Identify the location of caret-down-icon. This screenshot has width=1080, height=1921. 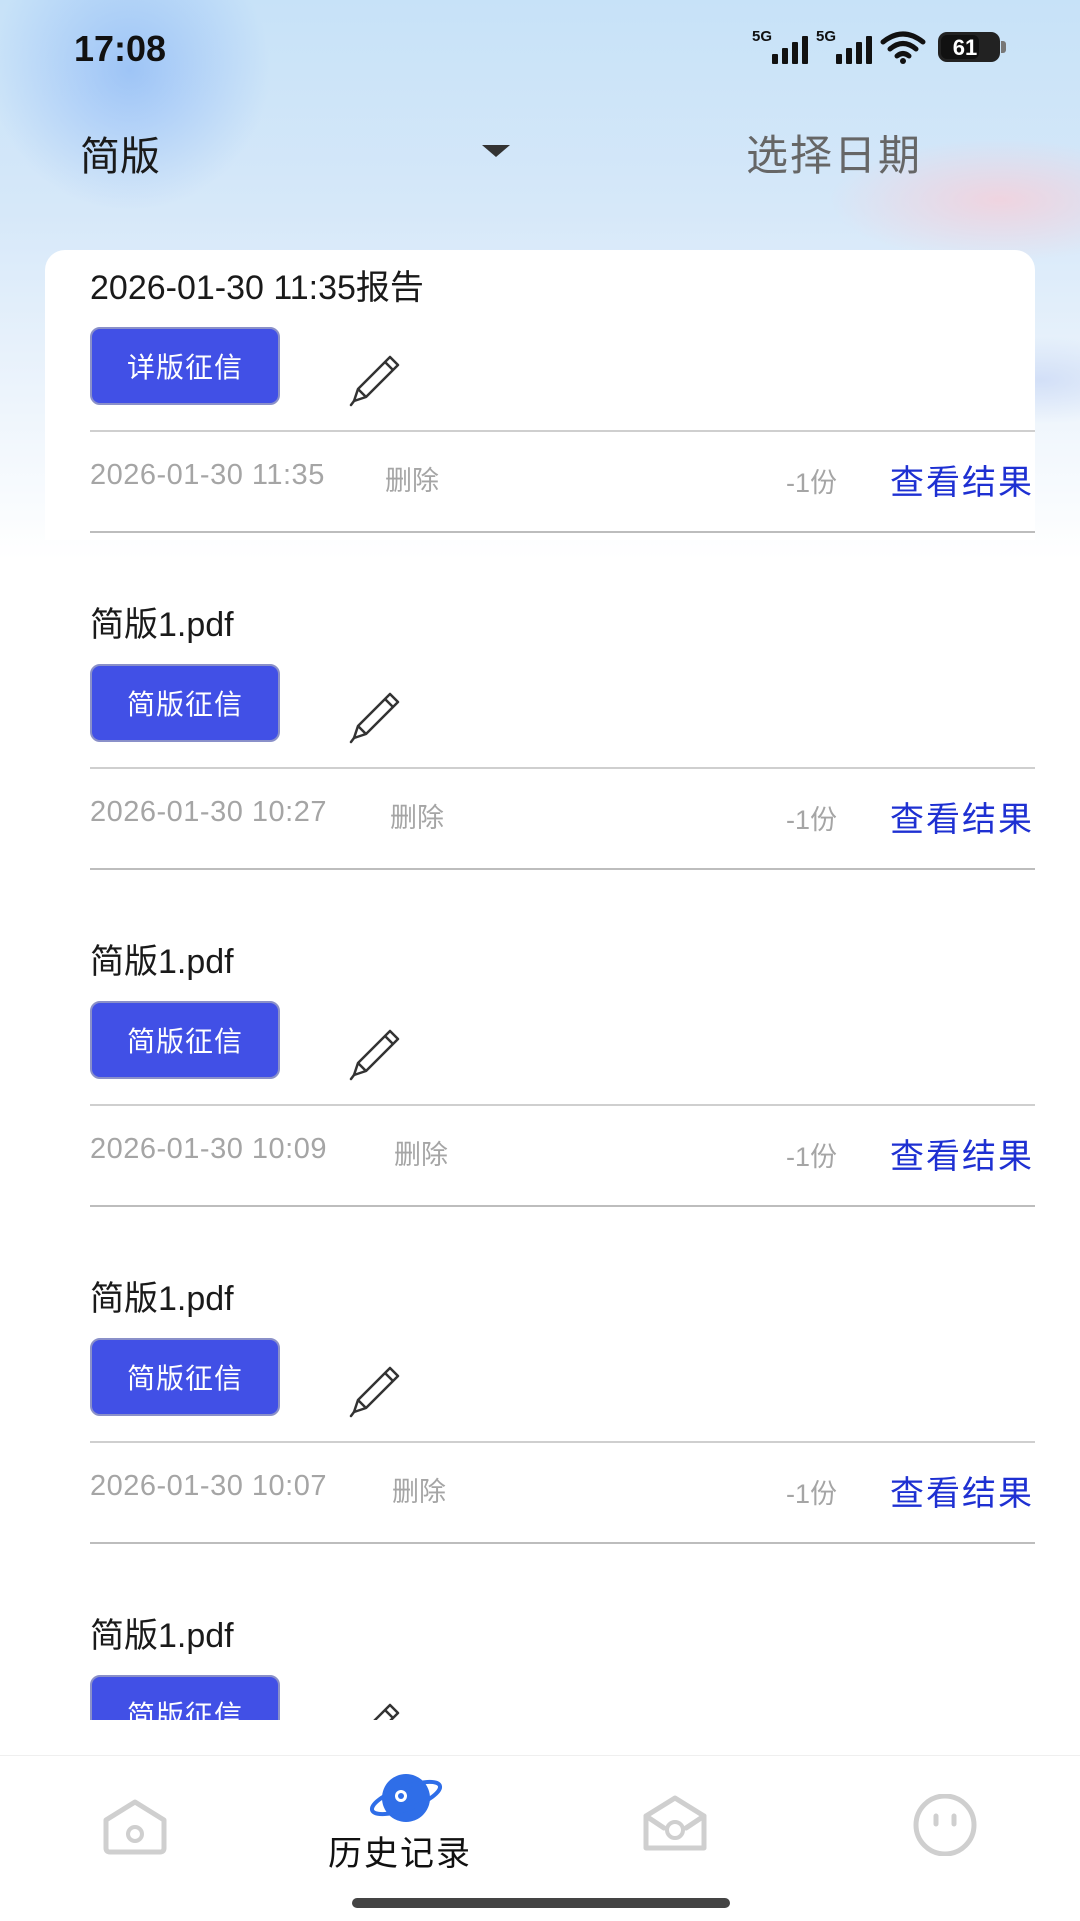
(496, 151).